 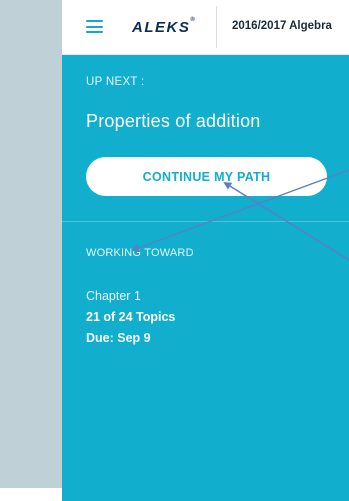 What do you see at coordinates (205, 221) in the screenshot?
I see `section-divider` at bounding box center [205, 221].